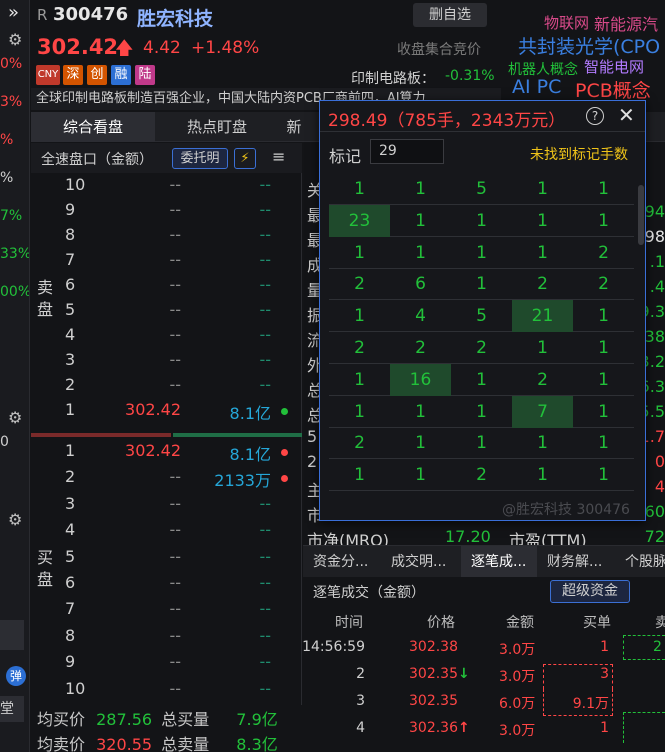 The height and width of the screenshot is (752, 665). Describe the element at coordinates (536, 87) in the screenshot. I see `concept-word: AI PC` at that location.